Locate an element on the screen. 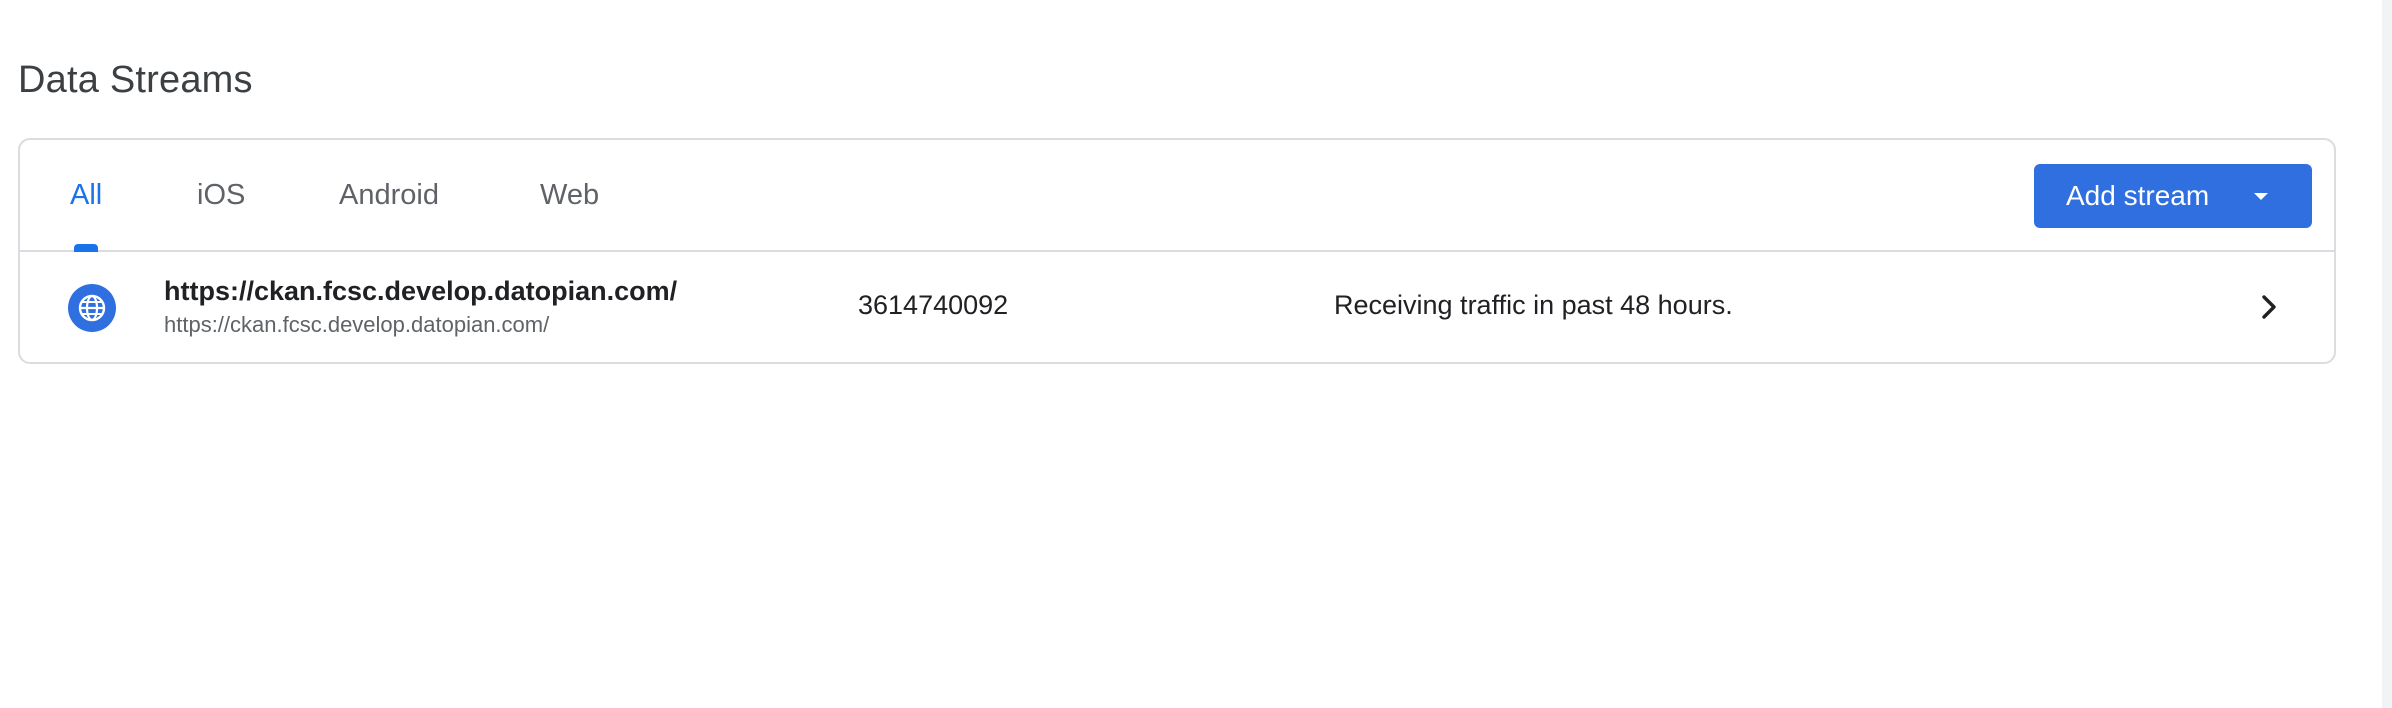 The width and height of the screenshot is (2392, 708). tab-web-label: Web is located at coordinates (570, 194).